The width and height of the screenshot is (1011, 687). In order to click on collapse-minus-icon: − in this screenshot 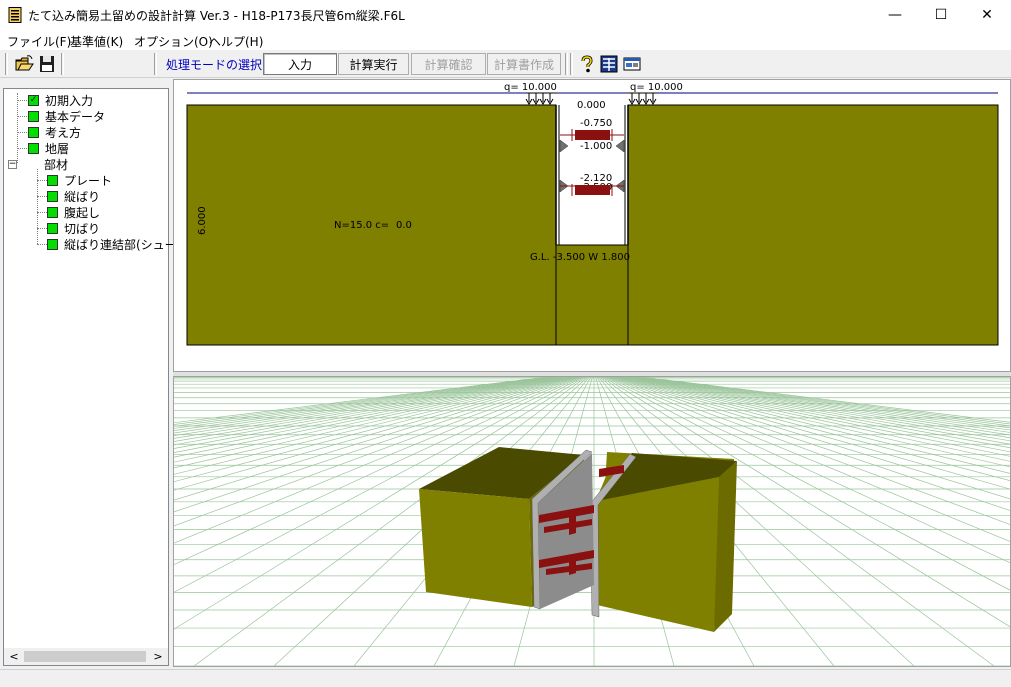, I will do `click(12, 164)`.